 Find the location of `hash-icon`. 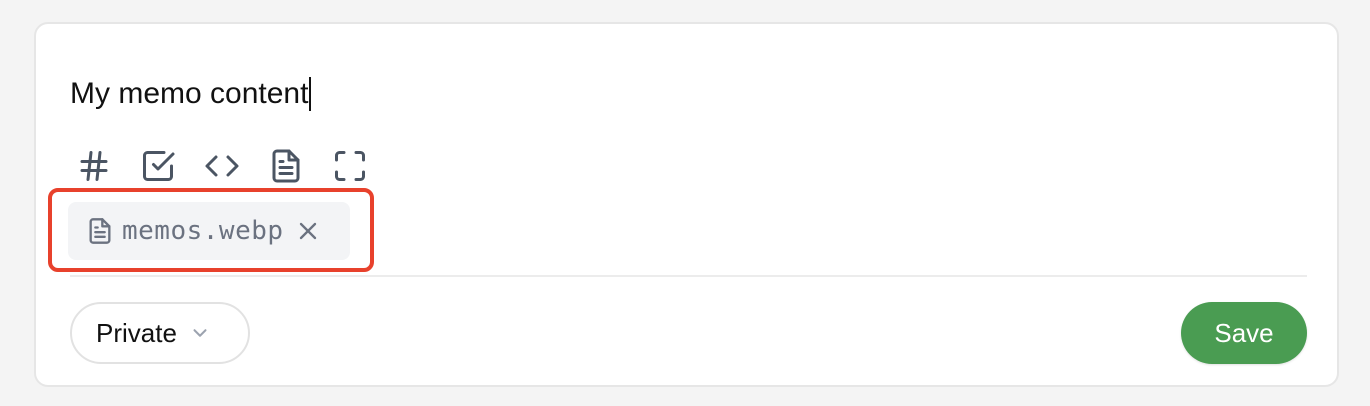

hash-icon is located at coordinates (94, 166).